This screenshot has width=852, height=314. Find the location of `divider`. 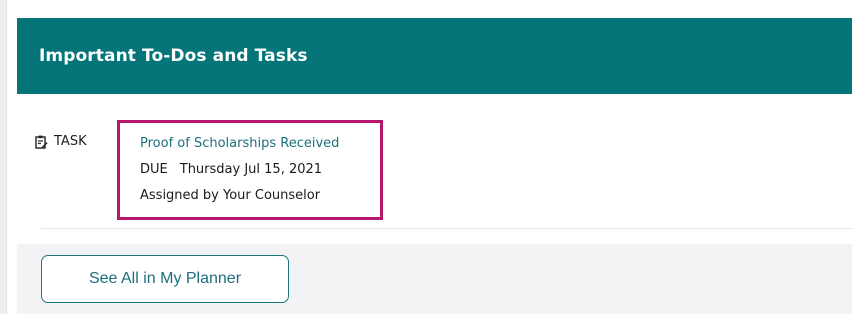

divider is located at coordinates (446, 228).